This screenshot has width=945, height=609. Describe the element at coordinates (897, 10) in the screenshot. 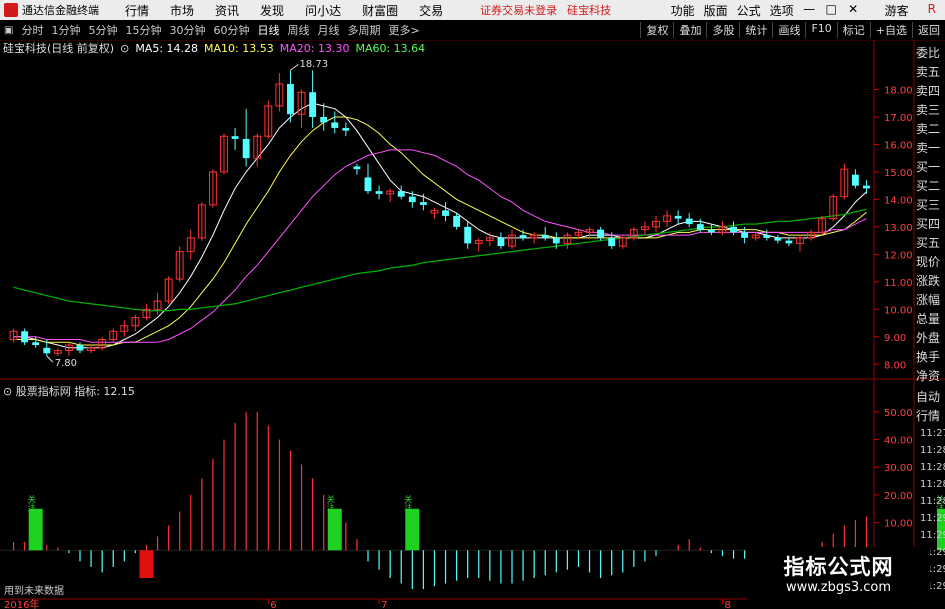

I see `user-label: 游客` at that location.